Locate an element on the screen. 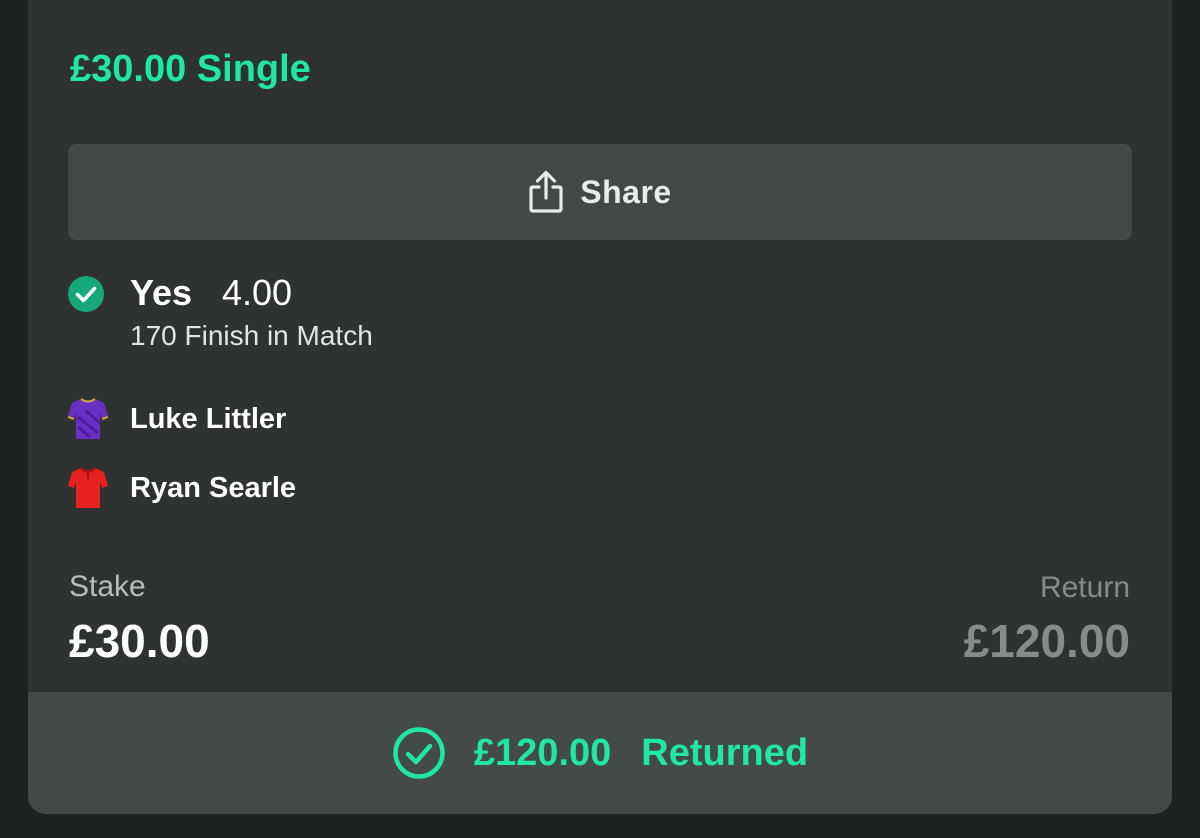 The width and height of the screenshot is (1200, 838). stake-value: £30.00 is located at coordinates (139, 641).